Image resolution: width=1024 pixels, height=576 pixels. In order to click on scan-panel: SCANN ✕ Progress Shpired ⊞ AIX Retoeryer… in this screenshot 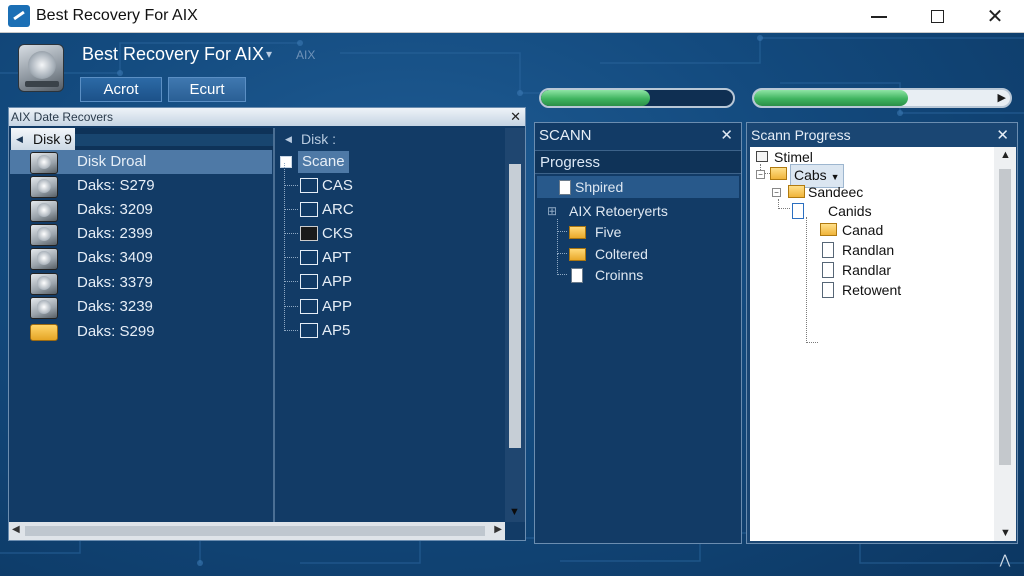, I will do `click(638, 333)`.